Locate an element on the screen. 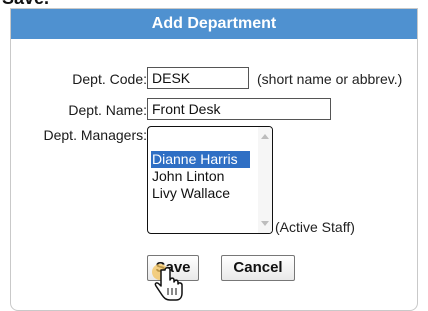 The image size is (428, 311). cancel-button: Cancel is located at coordinates (258, 268).